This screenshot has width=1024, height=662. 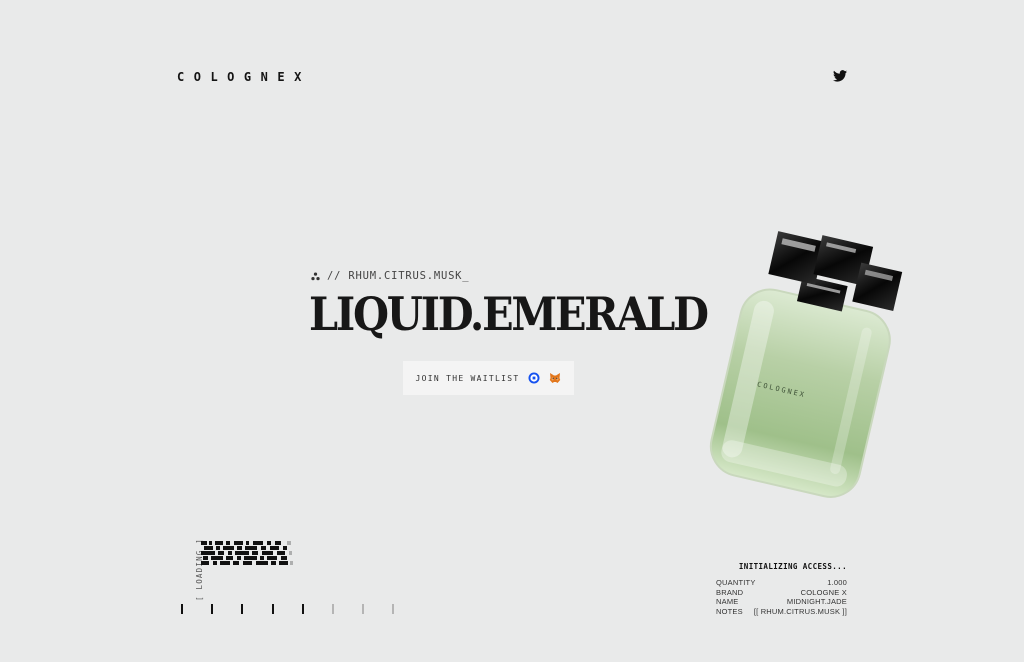 What do you see at coordinates (781, 602) in the screenshot?
I see `info-row-name: NAME MIDNIGHT.JADE` at bounding box center [781, 602].